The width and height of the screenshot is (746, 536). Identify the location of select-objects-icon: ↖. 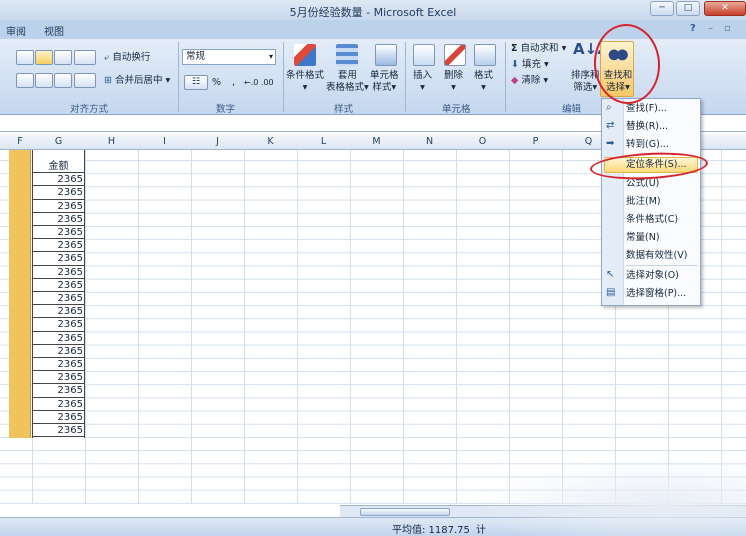
(610, 274).